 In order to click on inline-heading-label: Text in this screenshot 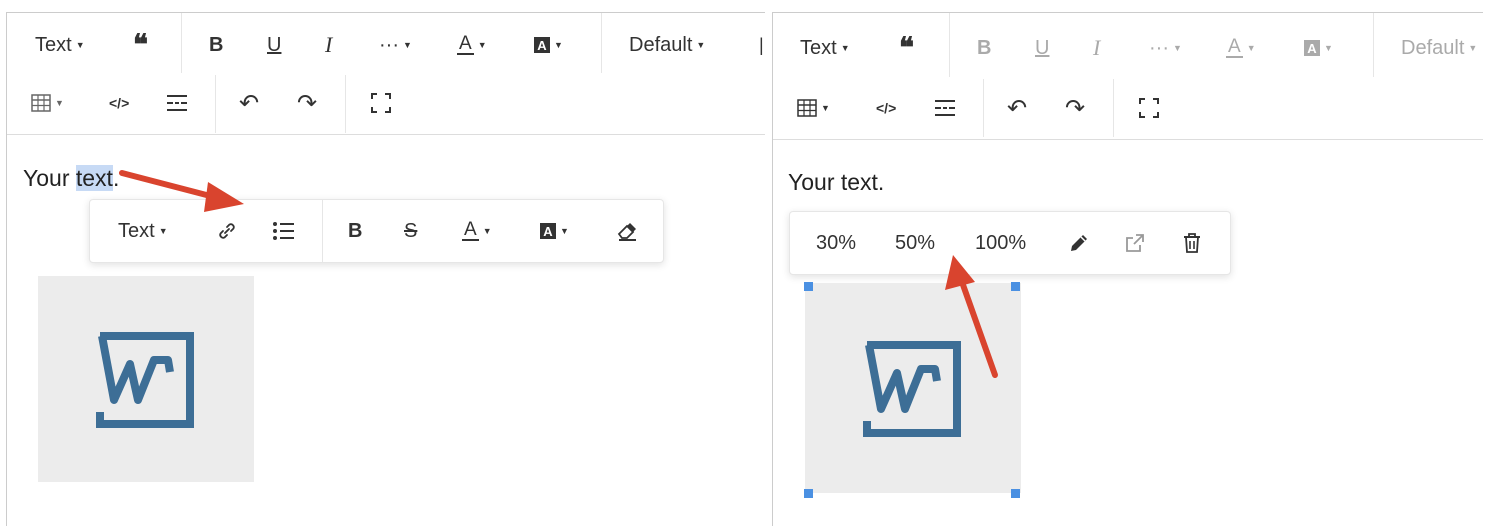, I will do `click(136, 230)`.